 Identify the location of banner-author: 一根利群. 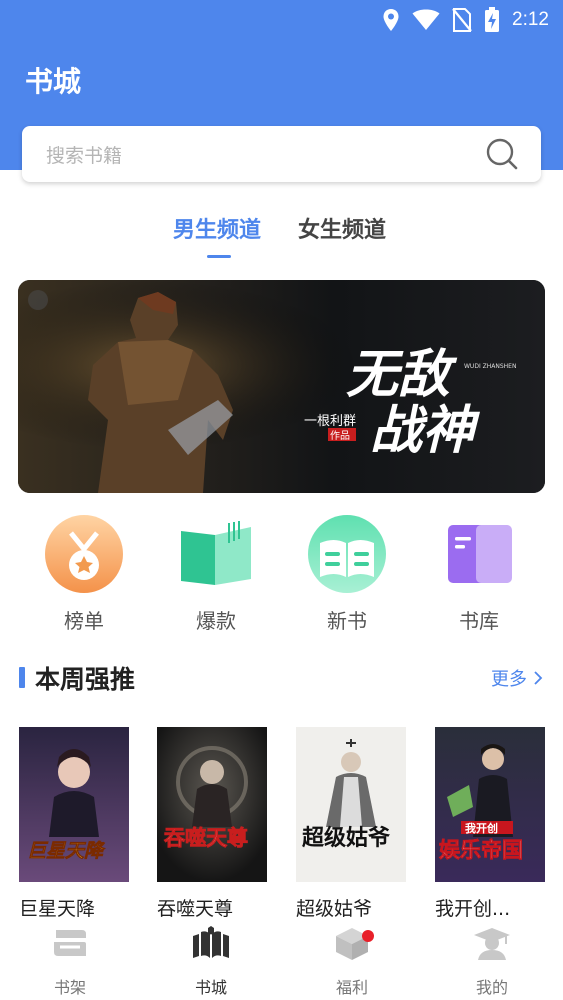
(330, 421).